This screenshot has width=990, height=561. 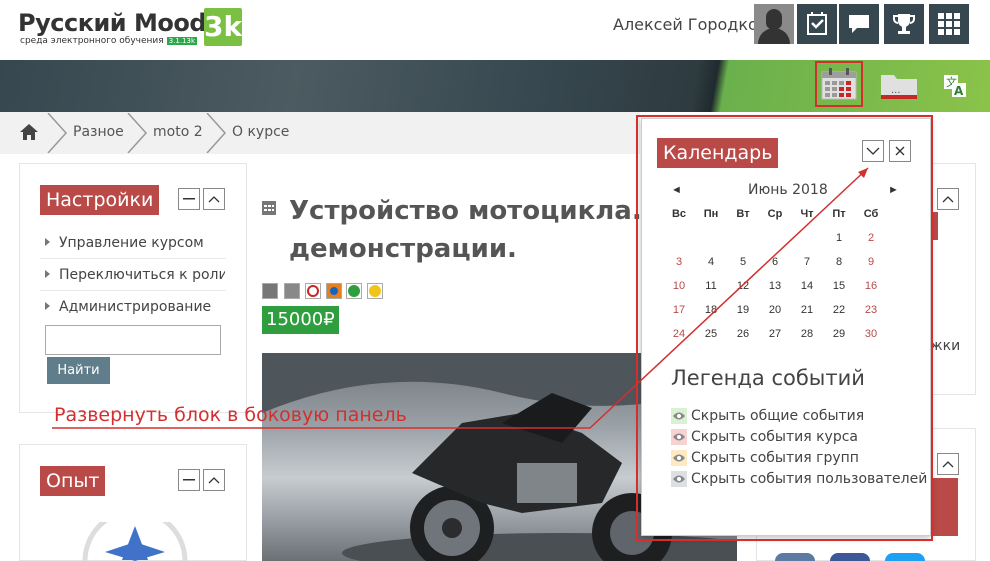 What do you see at coordinates (679, 286) in the screenshot?
I see `calendar-day: 10` at bounding box center [679, 286].